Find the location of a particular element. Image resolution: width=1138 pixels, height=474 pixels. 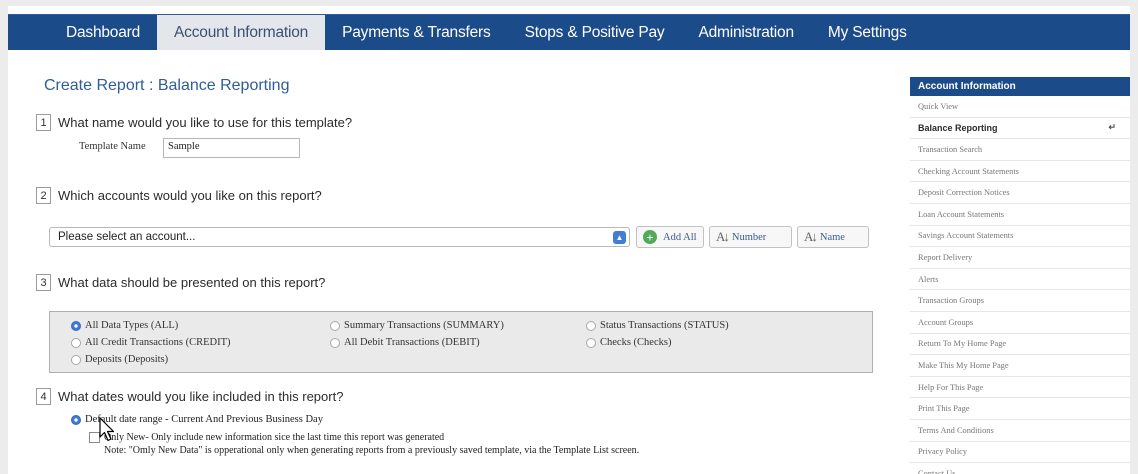

data-type-option: Deposits (Deposits) is located at coordinates (119, 359).